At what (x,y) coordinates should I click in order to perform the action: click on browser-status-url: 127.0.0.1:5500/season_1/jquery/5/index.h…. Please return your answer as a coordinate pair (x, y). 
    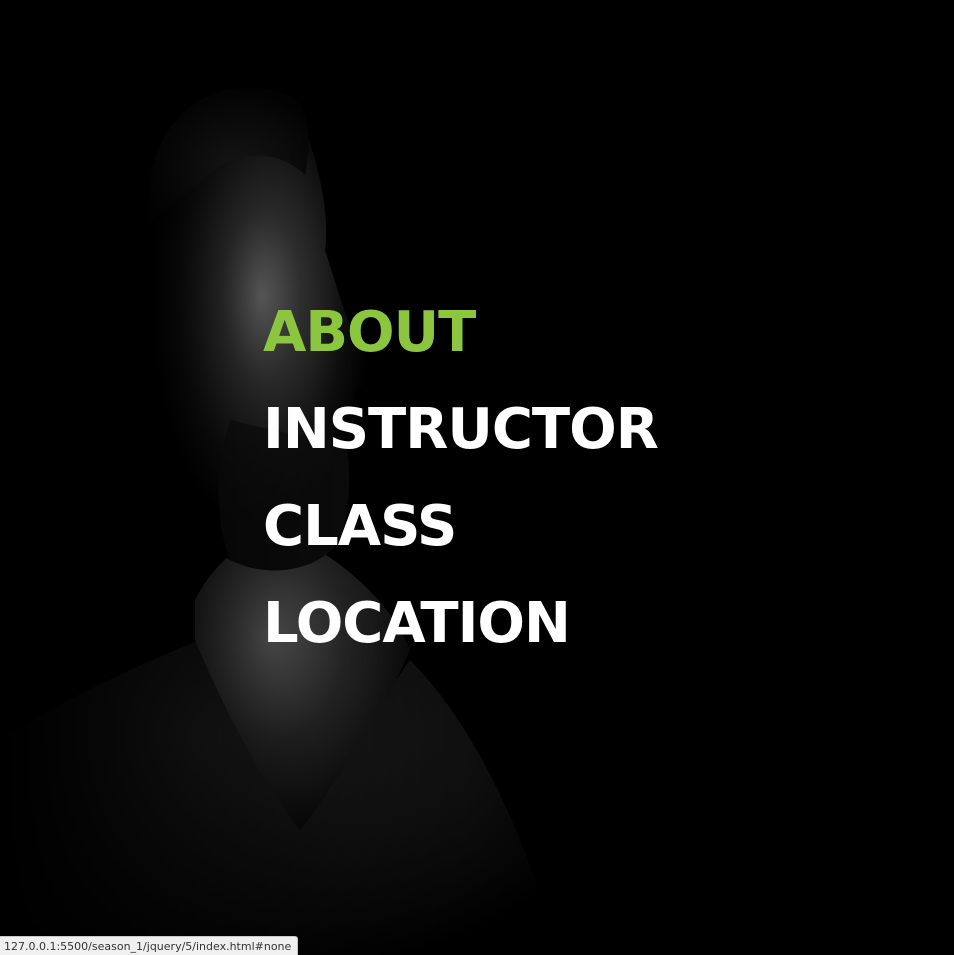
    Looking at the image, I should click on (149, 945).